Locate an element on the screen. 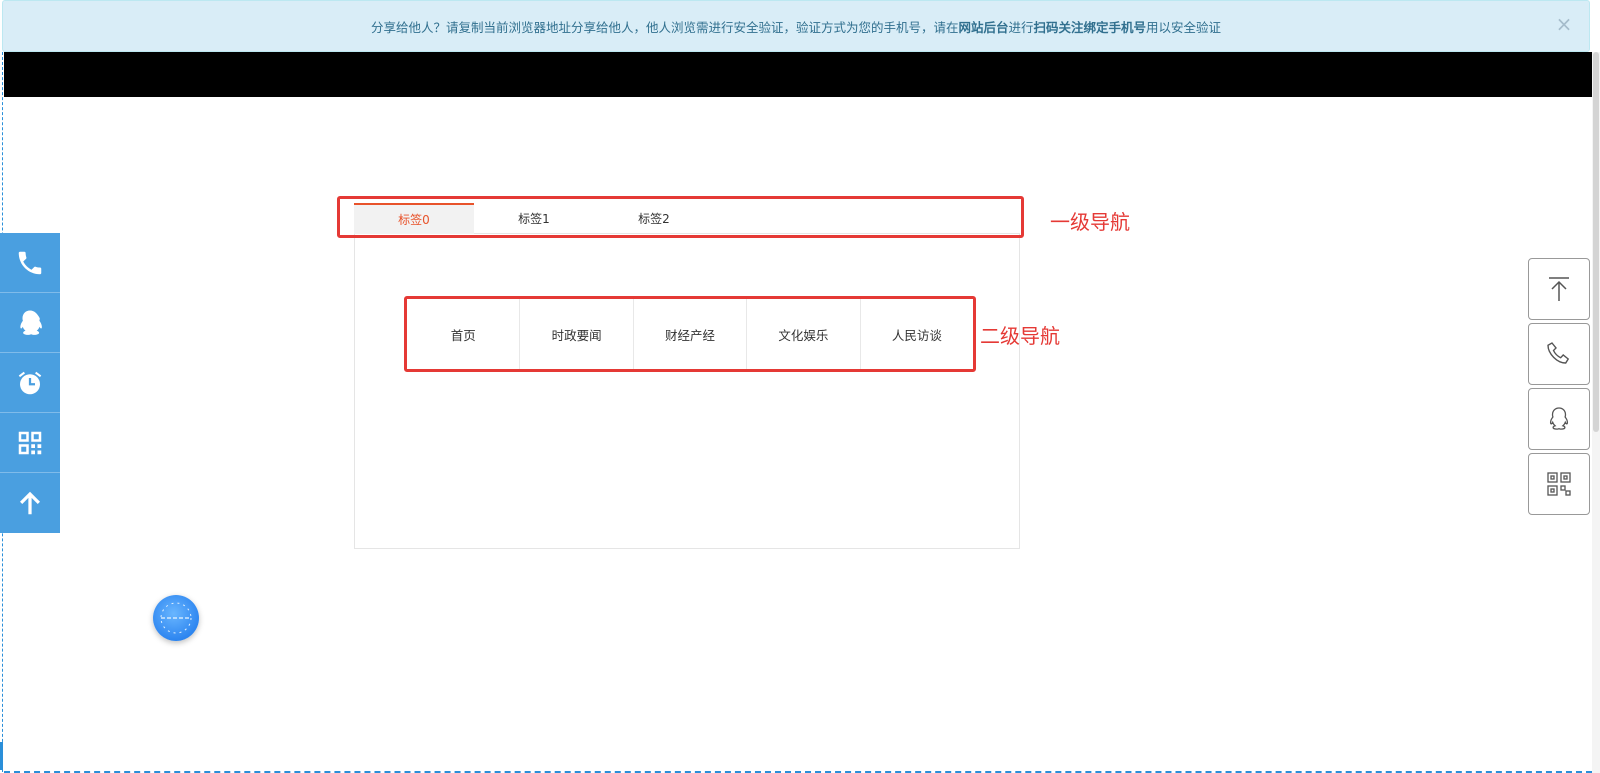 The width and height of the screenshot is (1600, 773). right-phone-button is located at coordinates (1559, 354).